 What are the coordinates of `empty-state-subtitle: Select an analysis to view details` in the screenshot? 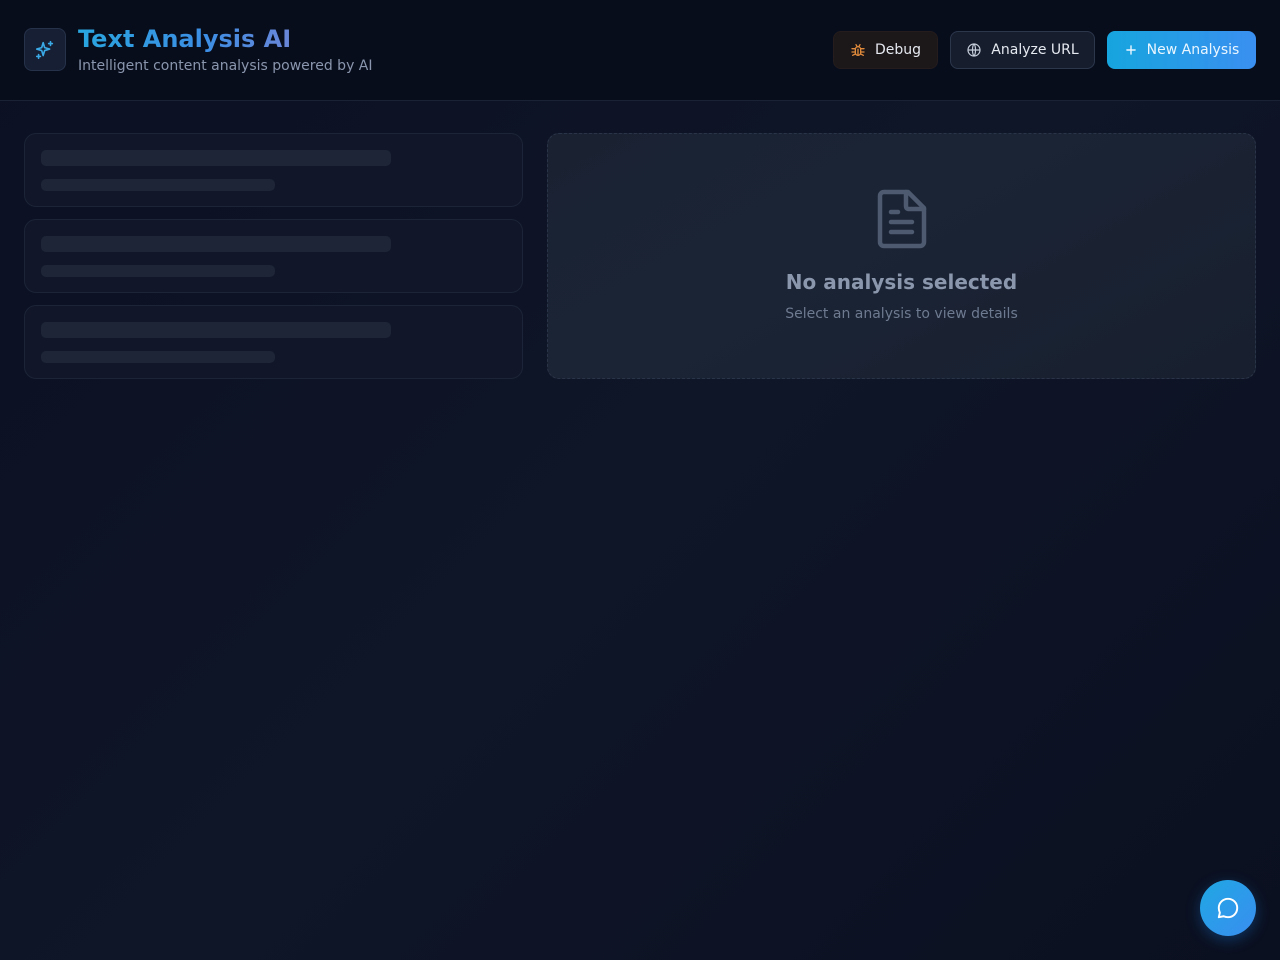 It's located at (901, 314).